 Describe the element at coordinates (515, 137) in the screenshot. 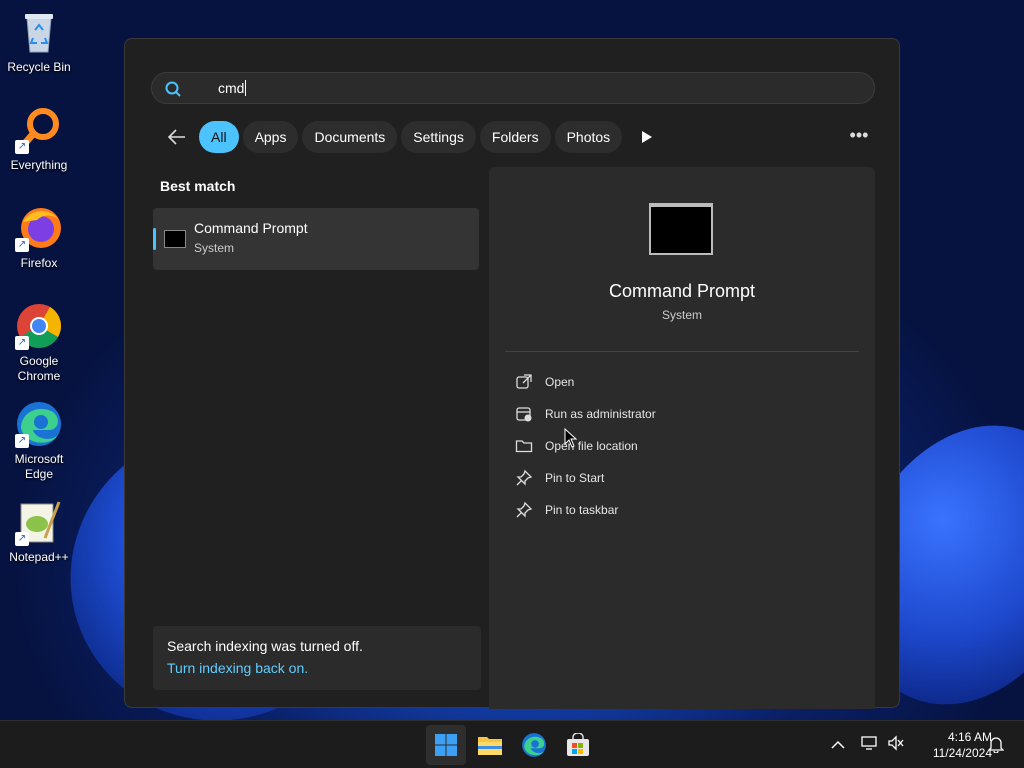

I see `filter-chip-folders: Folders` at that location.